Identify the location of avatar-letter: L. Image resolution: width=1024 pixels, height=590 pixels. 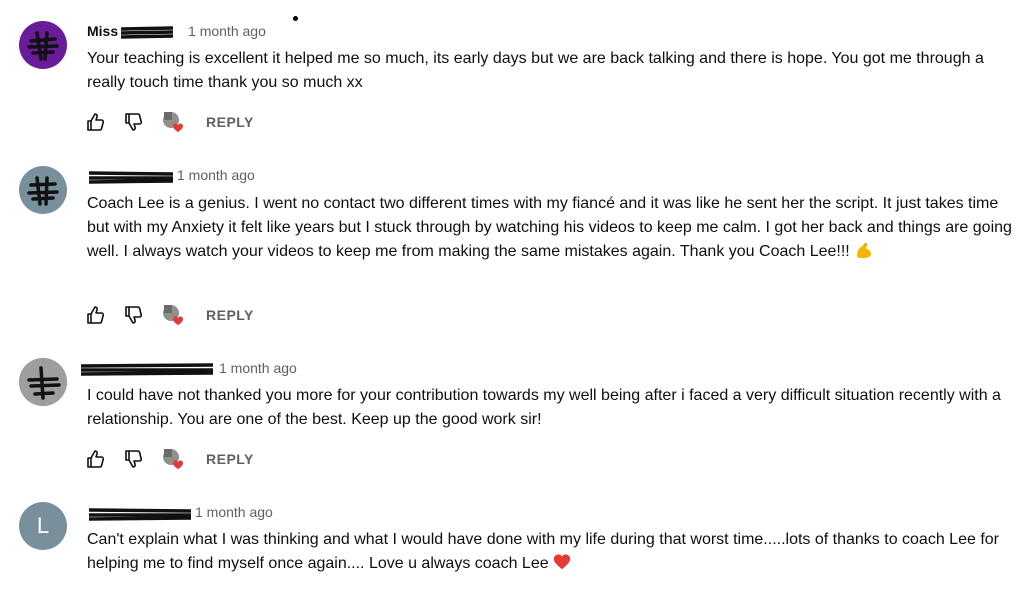
(43, 525).